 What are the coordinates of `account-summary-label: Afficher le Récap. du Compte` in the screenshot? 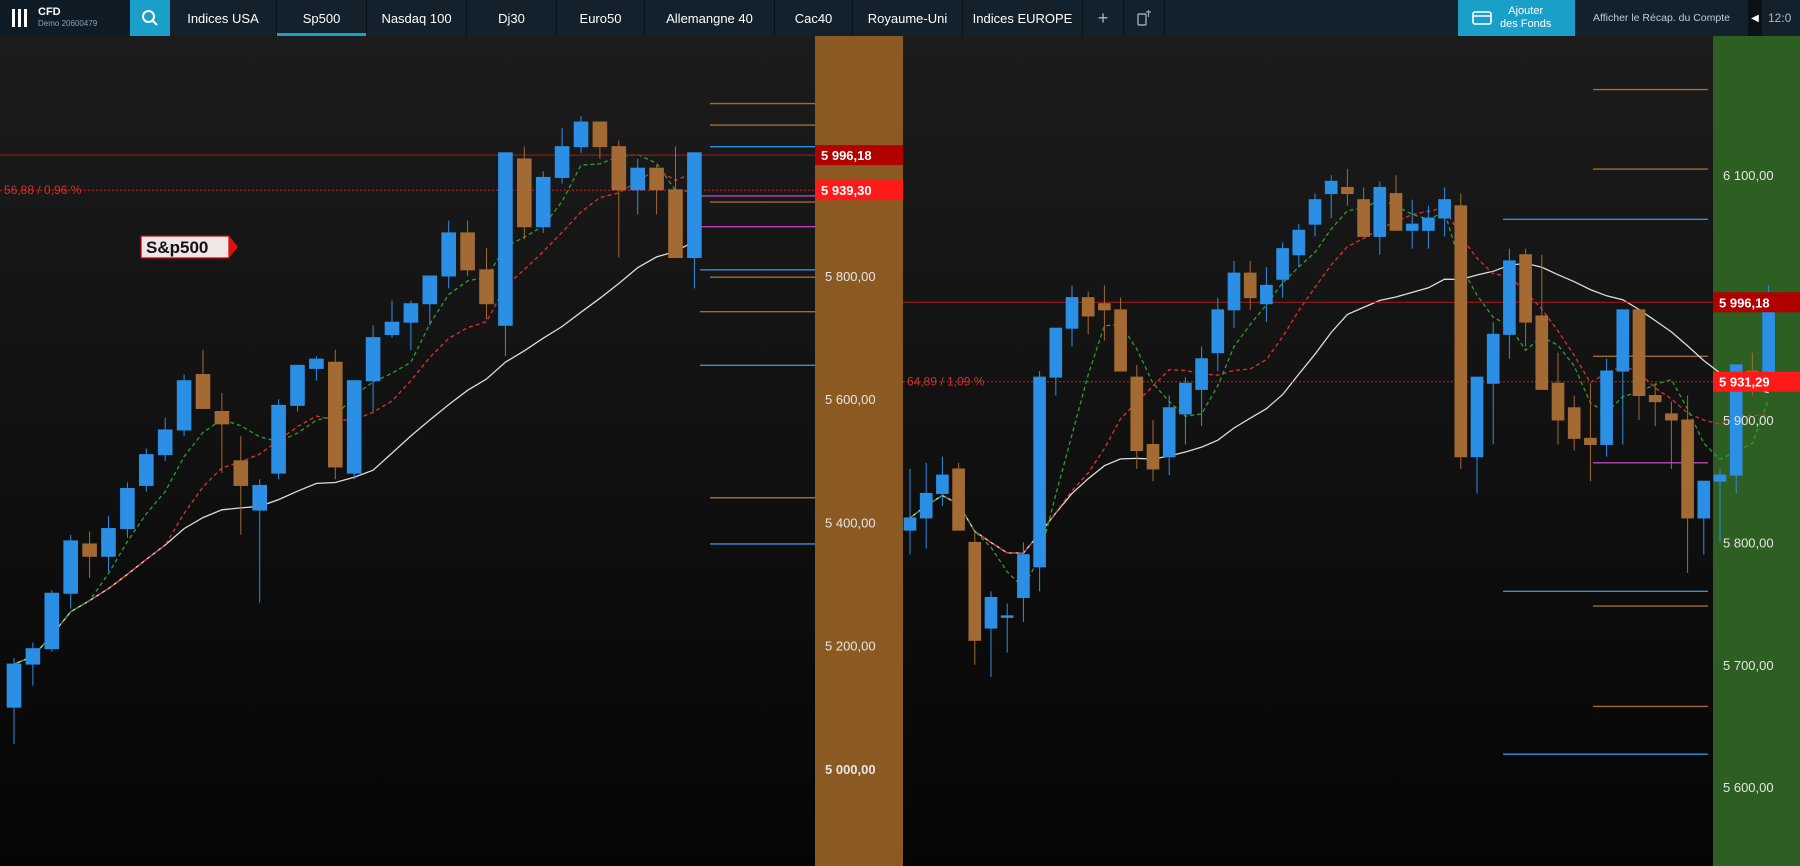 It's located at (1661, 18).